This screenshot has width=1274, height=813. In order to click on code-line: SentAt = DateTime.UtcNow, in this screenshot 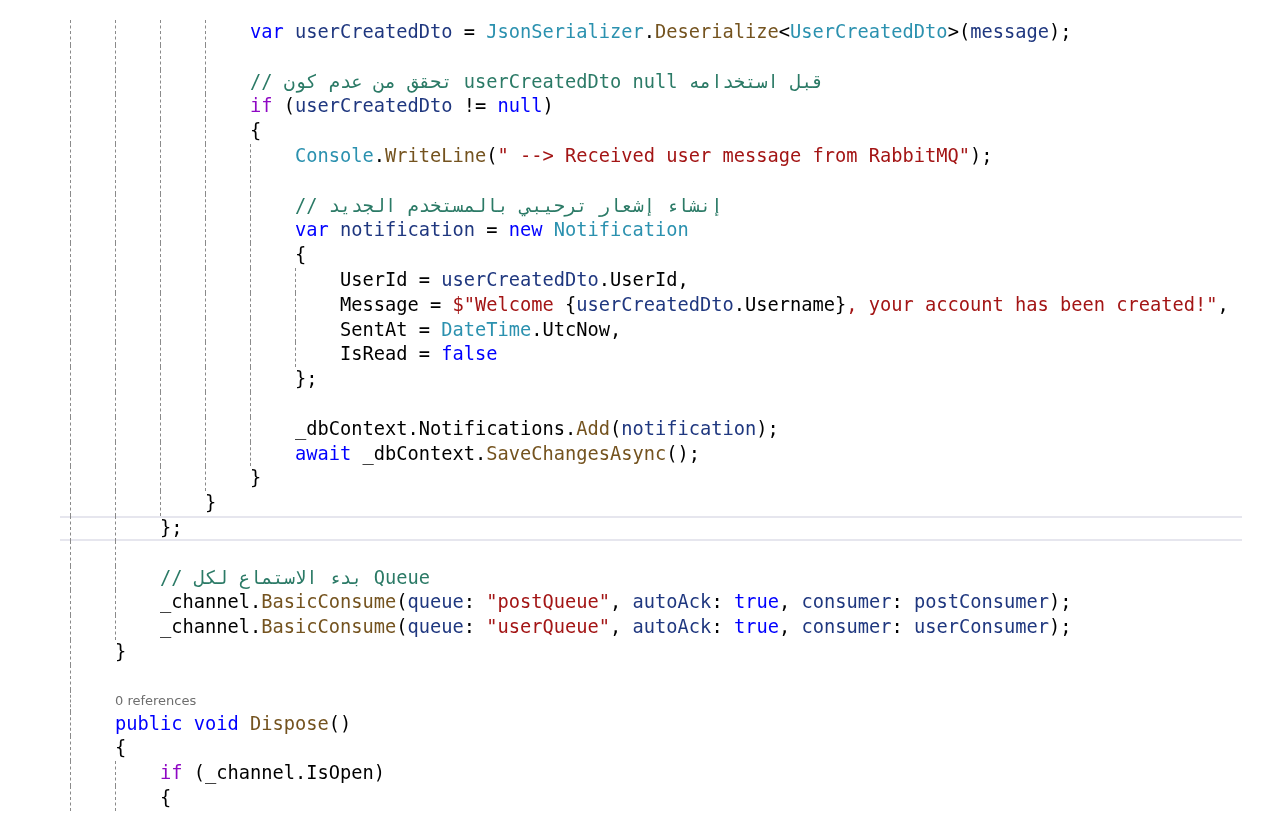, I will do `click(481, 329)`.